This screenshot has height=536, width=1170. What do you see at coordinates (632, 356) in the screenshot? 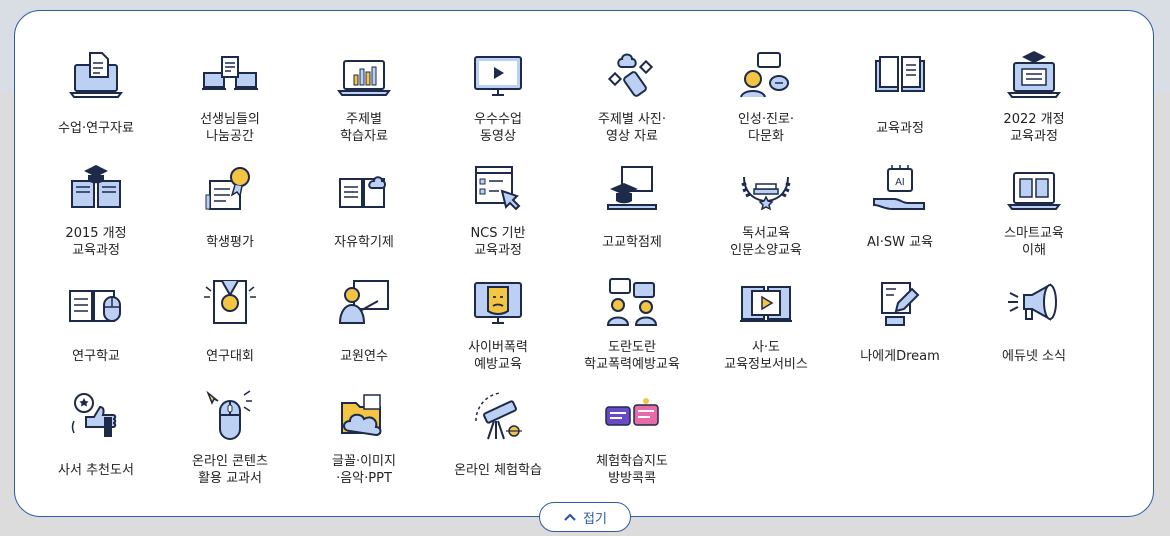
I see `menu-item-label: 도란도란 학교폭력예방교육` at bounding box center [632, 356].